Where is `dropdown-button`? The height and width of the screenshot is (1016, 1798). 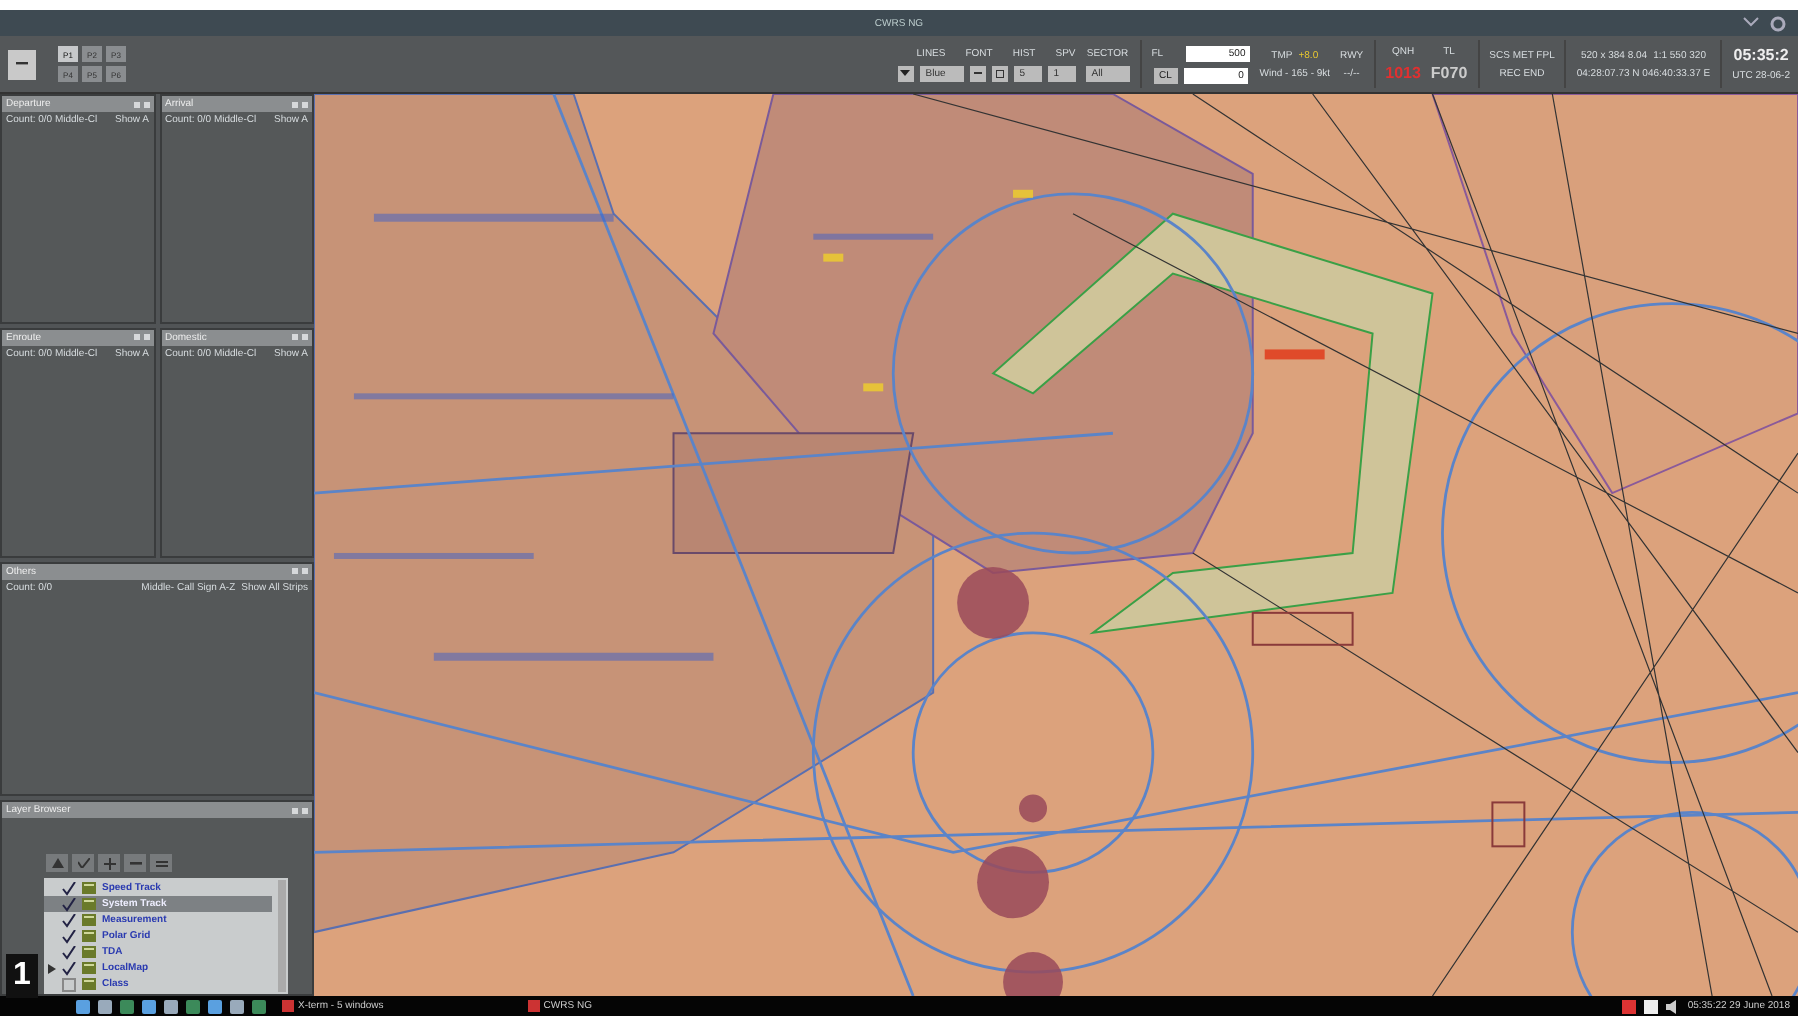
dropdown-button is located at coordinates (905, 73).